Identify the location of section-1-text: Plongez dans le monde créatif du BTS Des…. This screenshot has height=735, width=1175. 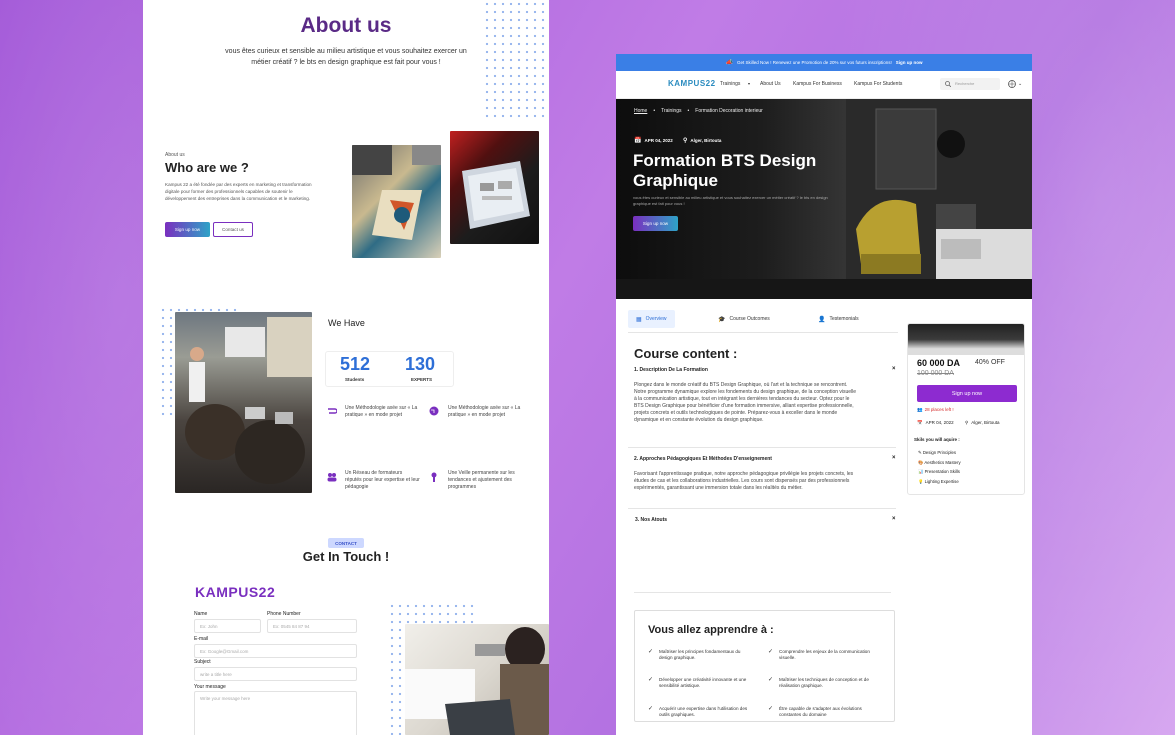
(745, 402).